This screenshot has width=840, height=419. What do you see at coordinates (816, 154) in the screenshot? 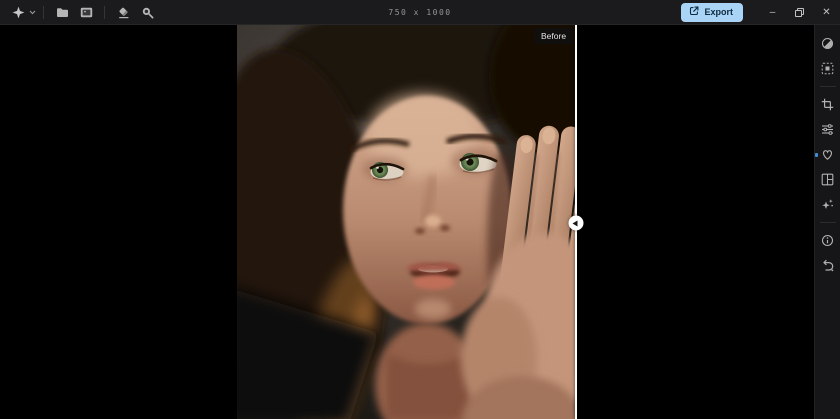
I see `active-tool-indicator` at bounding box center [816, 154].